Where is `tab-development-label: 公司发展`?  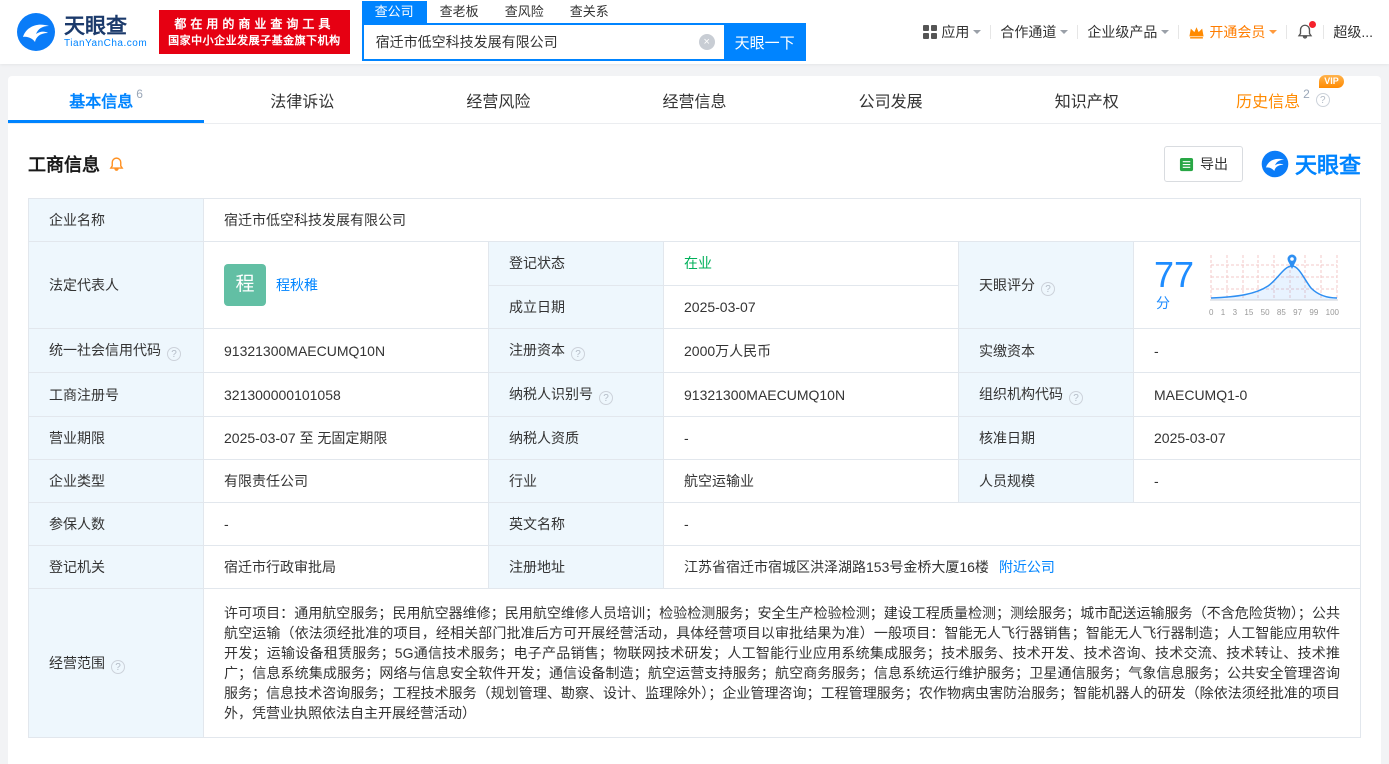
tab-development-label: 公司发展 is located at coordinates (890, 102).